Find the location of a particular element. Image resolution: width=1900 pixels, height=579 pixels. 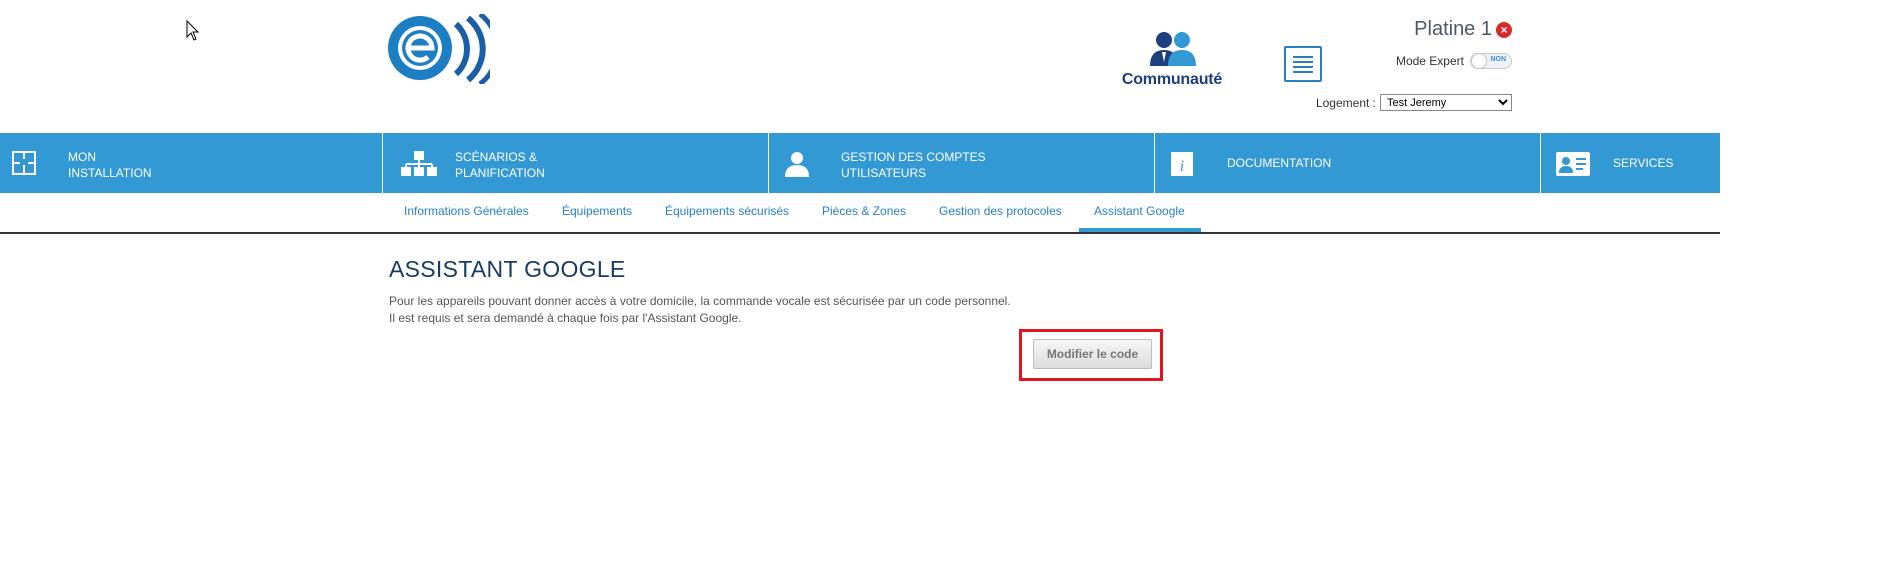

nav-line1: SERVICES is located at coordinates (1643, 163).